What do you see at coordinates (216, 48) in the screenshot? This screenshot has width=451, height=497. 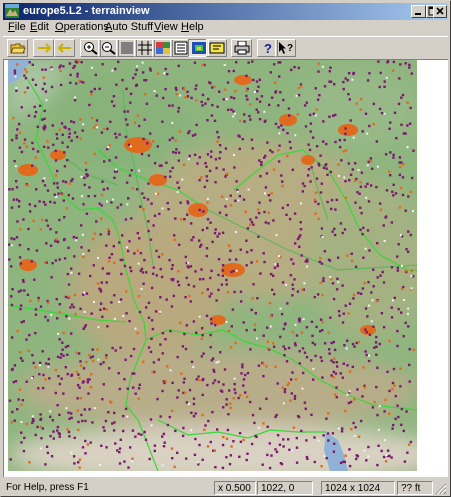 I see `label-button` at bounding box center [216, 48].